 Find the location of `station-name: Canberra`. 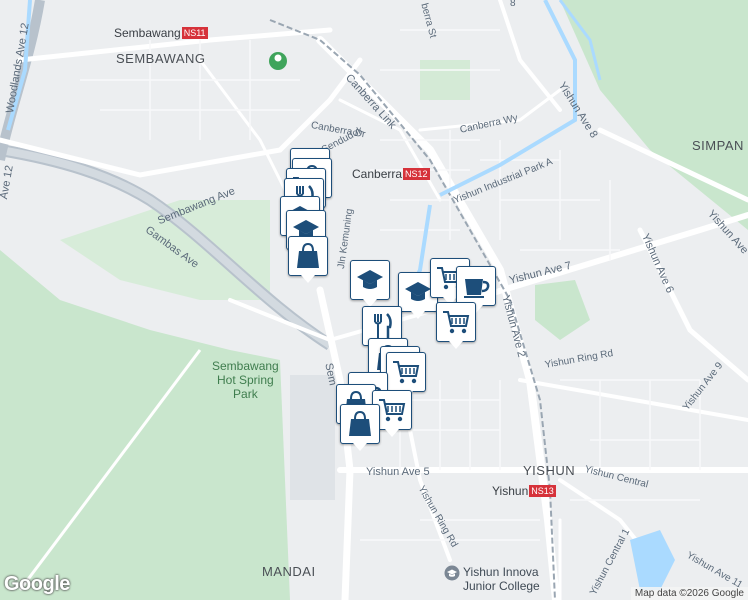

station-name: Canberra is located at coordinates (377, 174).